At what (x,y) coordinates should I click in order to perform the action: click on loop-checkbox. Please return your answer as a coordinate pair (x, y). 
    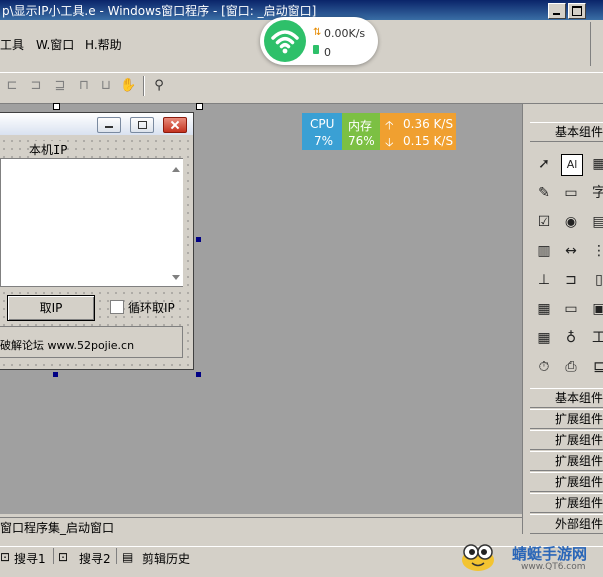
    Looking at the image, I should click on (117, 307).